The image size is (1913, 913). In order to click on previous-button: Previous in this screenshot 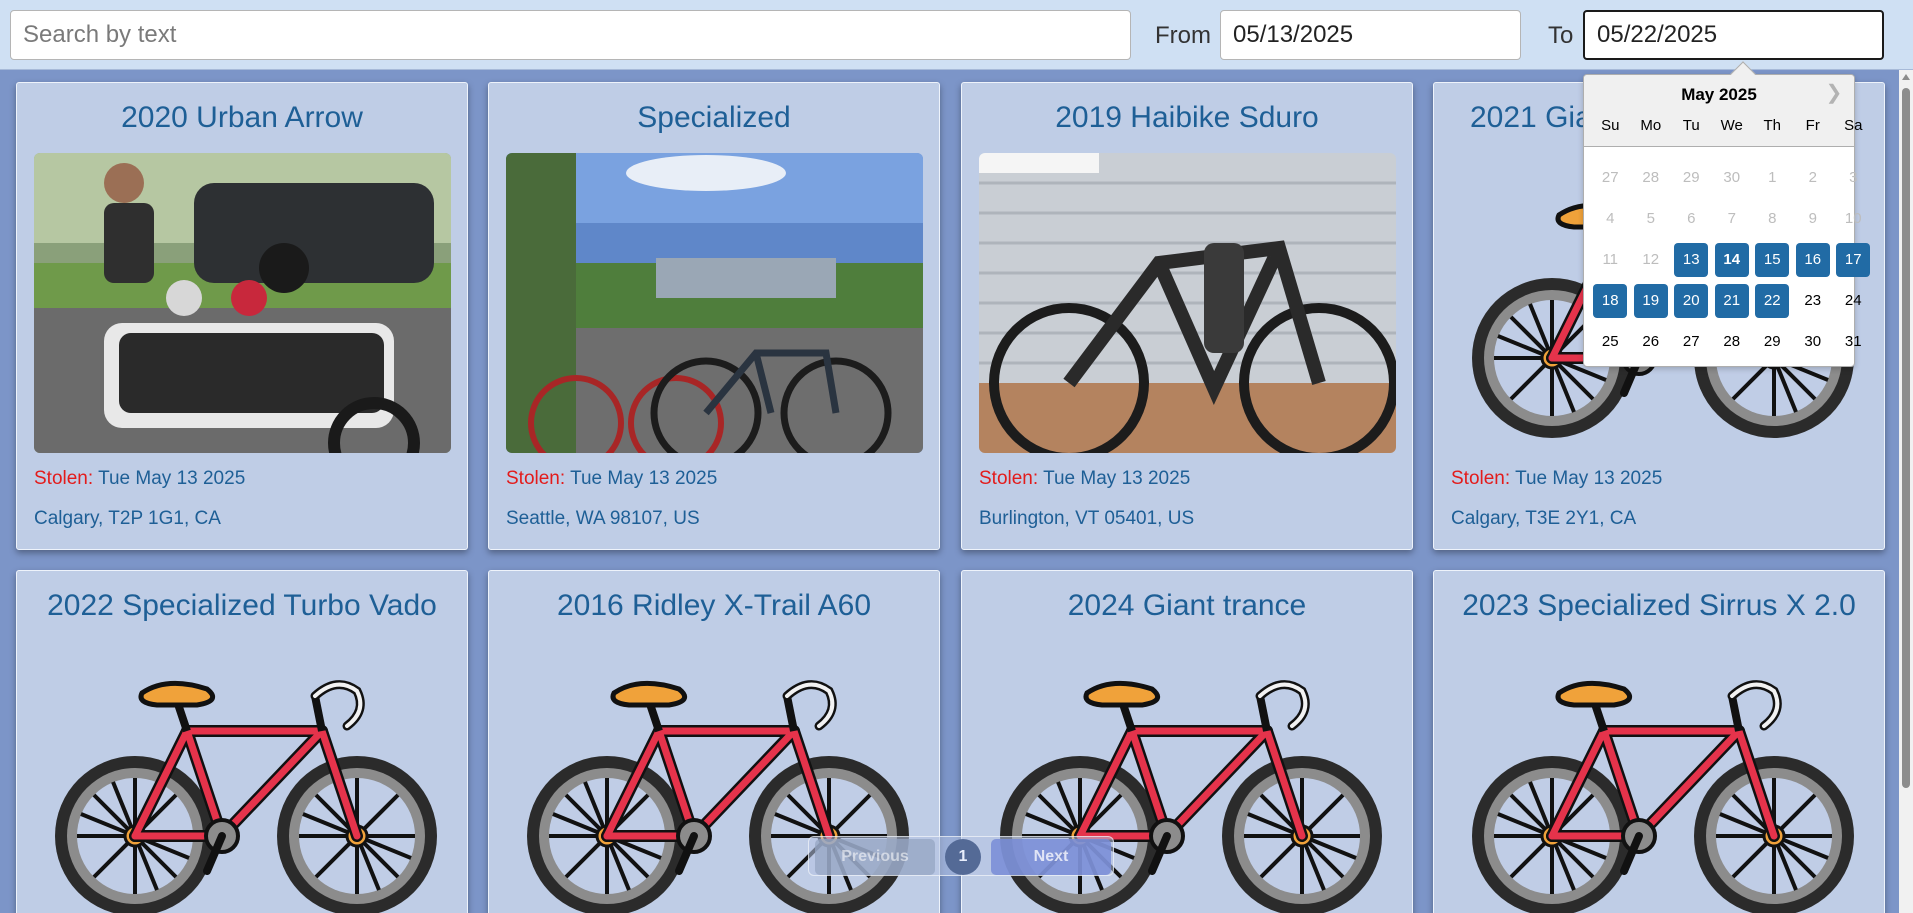, I will do `click(875, 857)`.